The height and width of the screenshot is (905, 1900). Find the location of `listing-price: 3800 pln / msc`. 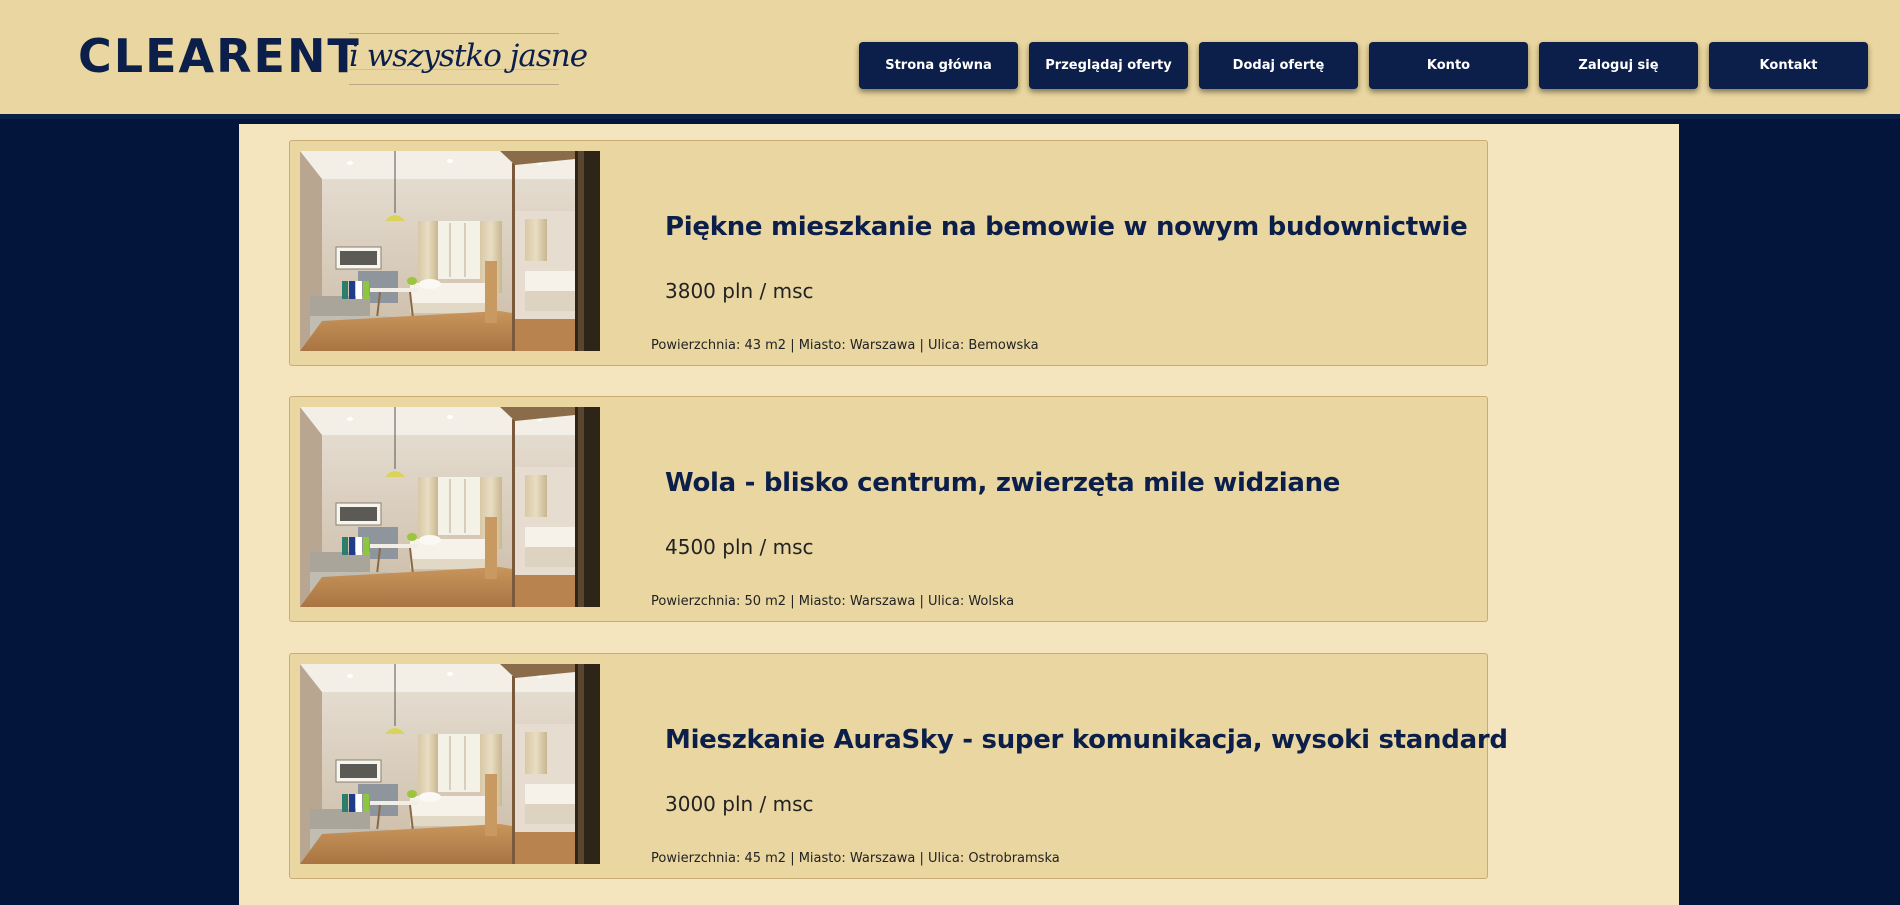

listing-price: 3800 pln / msc is located at coordinates (739, 291).